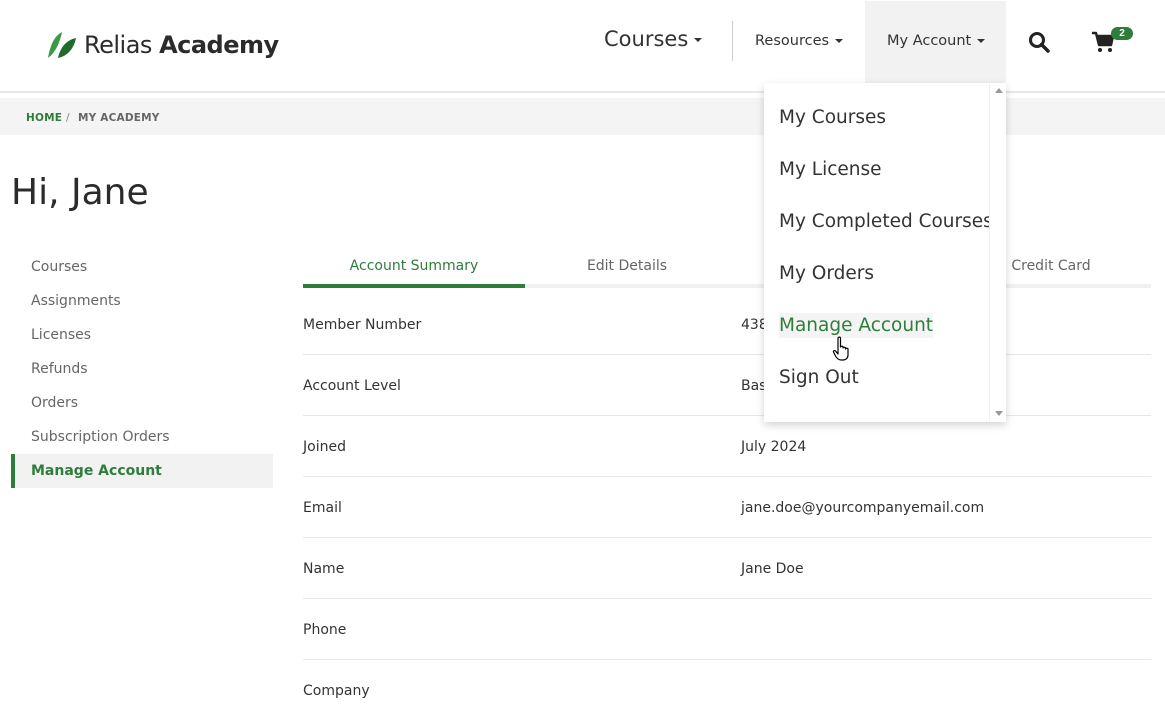  Describe the element at coordinates (727, 324) in the screenshot. I see `summary-row: Member Number 438` at that location.